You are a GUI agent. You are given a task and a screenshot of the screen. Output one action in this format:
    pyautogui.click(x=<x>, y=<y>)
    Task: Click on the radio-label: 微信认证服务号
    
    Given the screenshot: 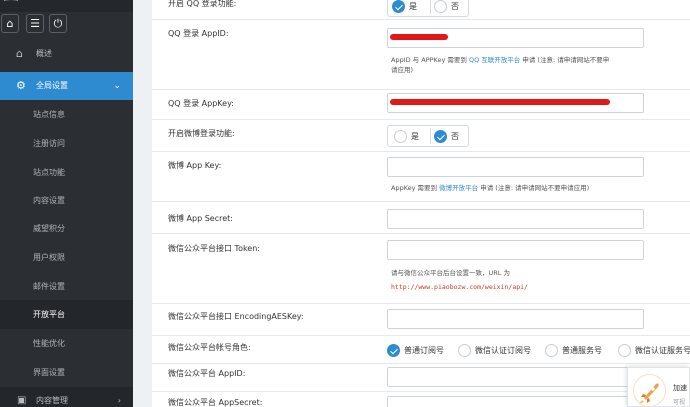 What is the action you would take?
    pyautogui.click(x=662, y=350)
    